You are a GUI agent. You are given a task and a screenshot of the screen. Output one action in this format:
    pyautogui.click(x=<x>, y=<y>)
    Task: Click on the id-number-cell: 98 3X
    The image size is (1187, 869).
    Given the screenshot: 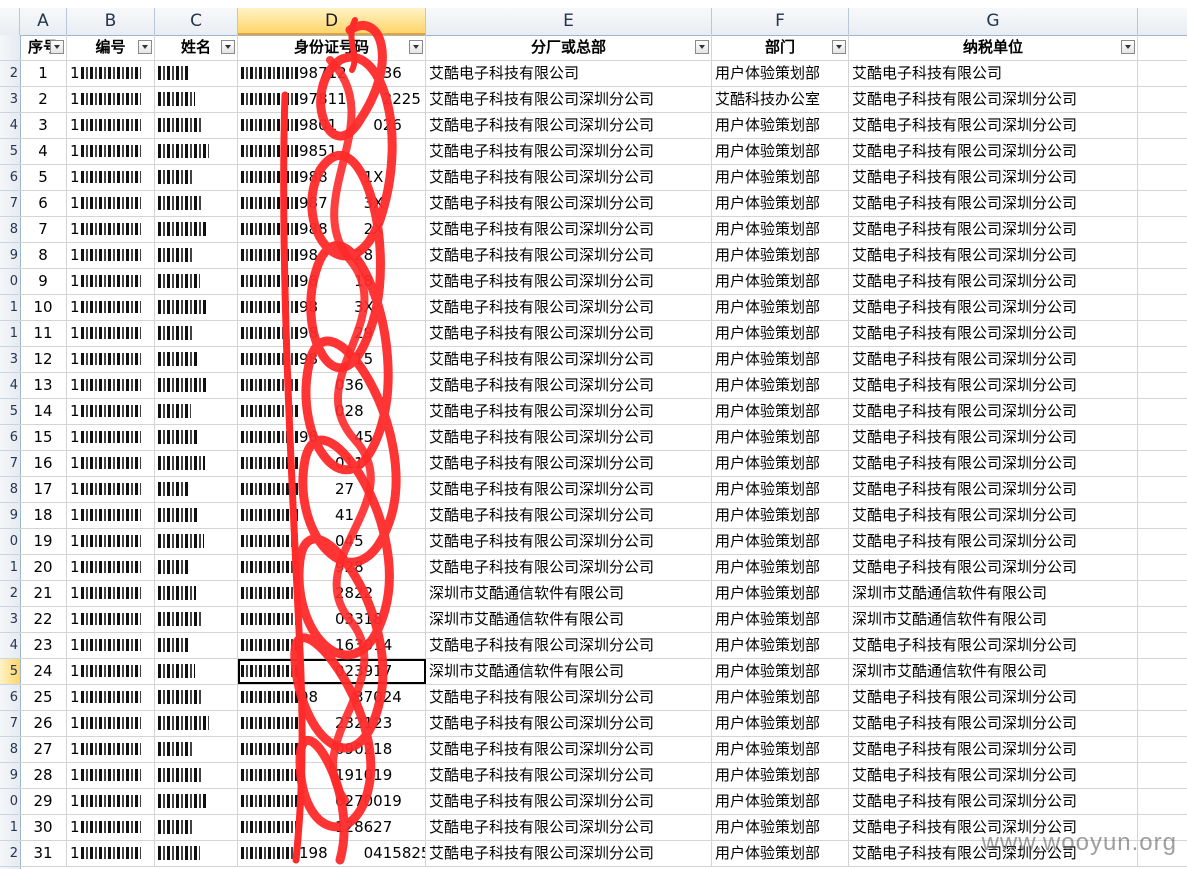 What is the action you would take?
    pyautogui.click(x=332, y=307)
    